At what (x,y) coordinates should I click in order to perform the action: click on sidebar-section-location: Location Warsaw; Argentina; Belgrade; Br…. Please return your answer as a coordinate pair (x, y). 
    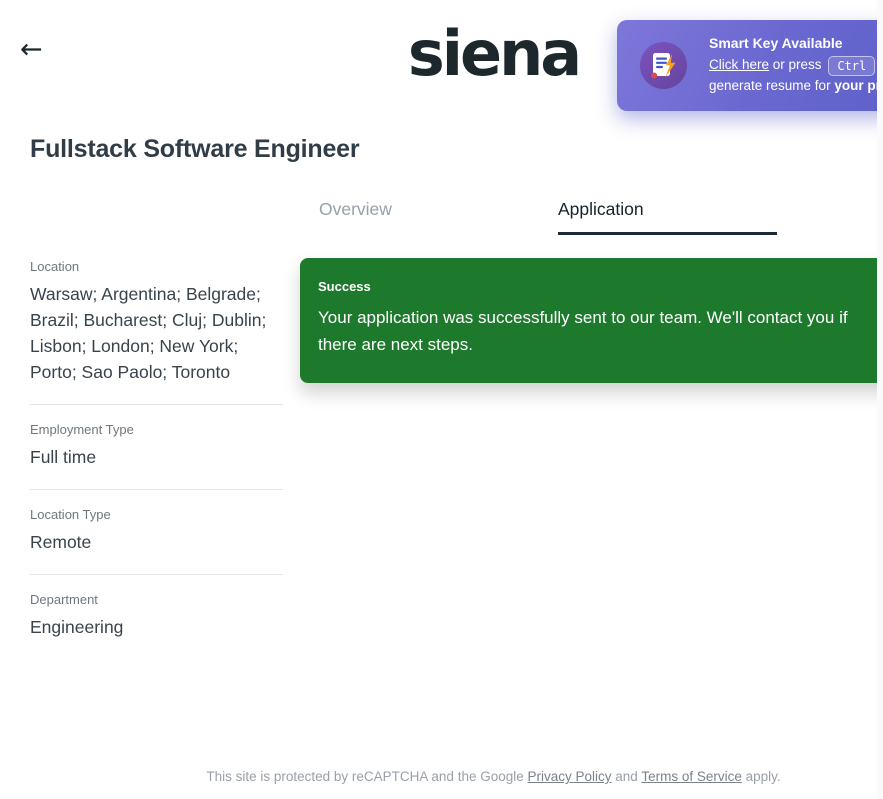
    Looking at the image, I should click on (156, 322).